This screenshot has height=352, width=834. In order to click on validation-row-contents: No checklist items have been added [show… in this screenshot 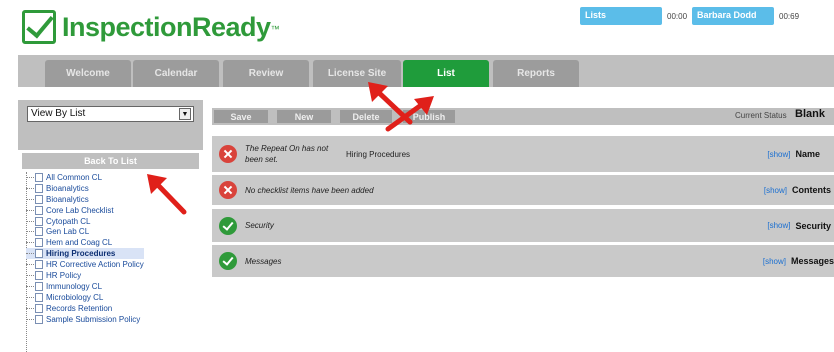, I will do `click(523, 190)`.